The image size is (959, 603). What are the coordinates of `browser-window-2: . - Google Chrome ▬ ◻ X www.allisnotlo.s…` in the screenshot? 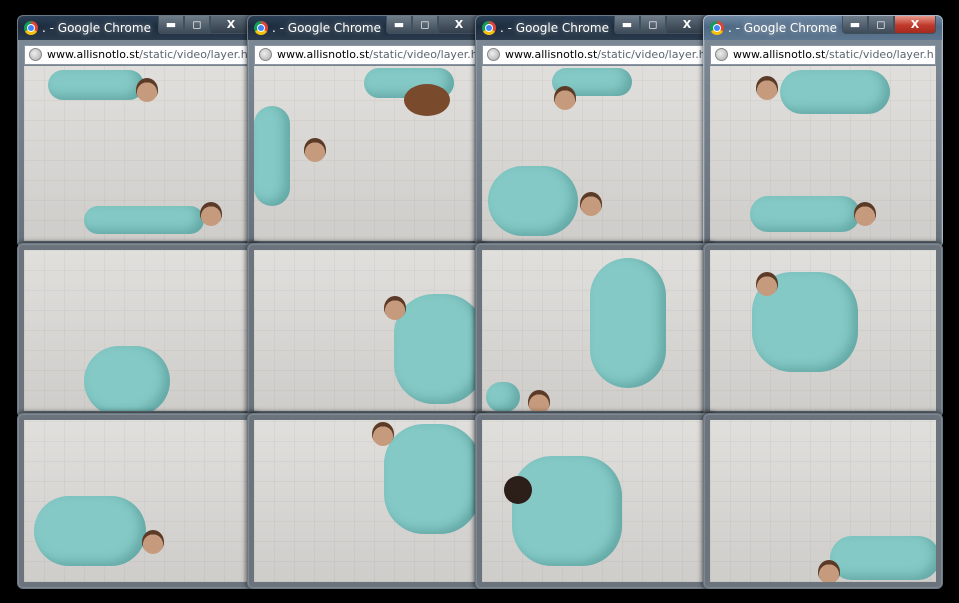 It's located at (367, 131).